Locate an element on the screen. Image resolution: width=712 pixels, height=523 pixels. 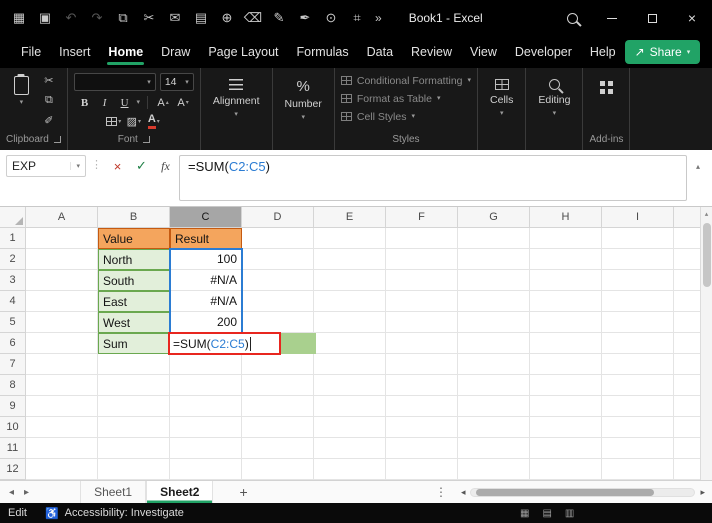
cell-D10 is located at coordinates (278, 427).